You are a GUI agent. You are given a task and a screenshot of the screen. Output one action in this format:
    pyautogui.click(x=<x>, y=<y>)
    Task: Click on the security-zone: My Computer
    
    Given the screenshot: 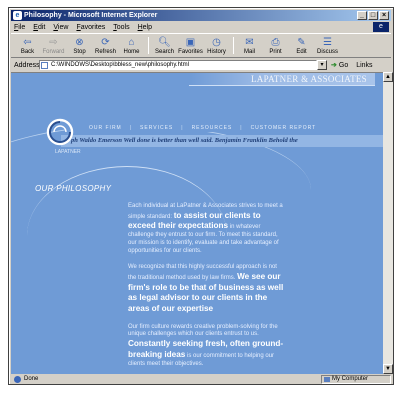 What is the action you would take?
    pyautogui.click(x=356, y=379)
    